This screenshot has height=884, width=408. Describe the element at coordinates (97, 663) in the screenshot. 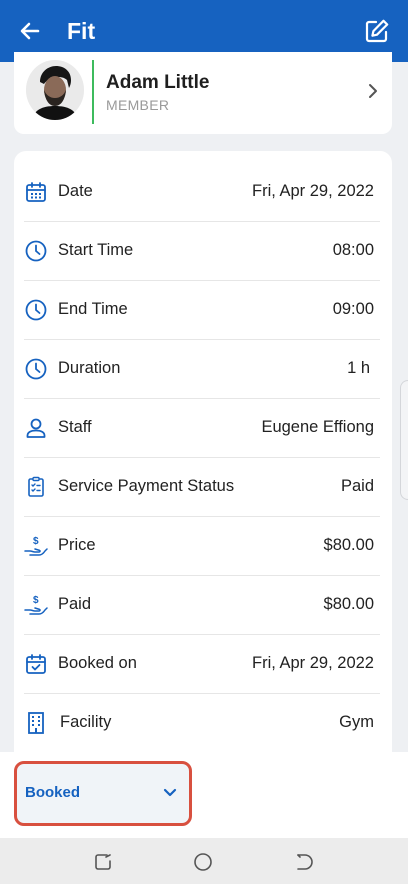

I see `detail-label: Booked on` at that location.